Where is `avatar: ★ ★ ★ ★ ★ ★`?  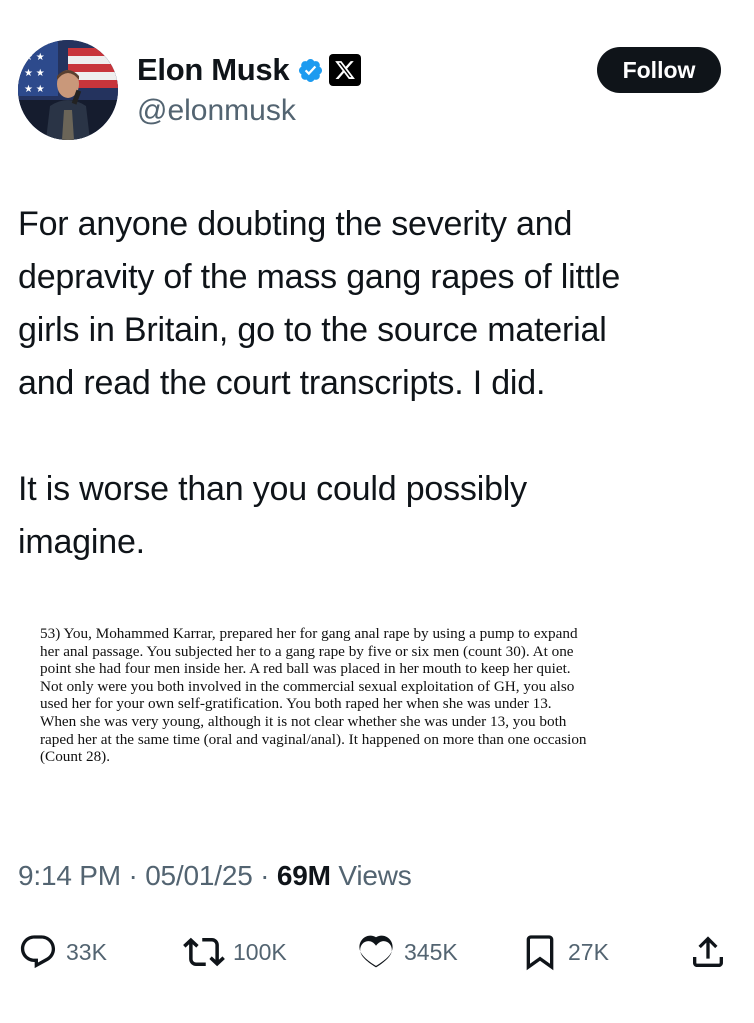 avatar: ★ ★ ★ ★ ★ ★ is located at coordinates (68, 90).